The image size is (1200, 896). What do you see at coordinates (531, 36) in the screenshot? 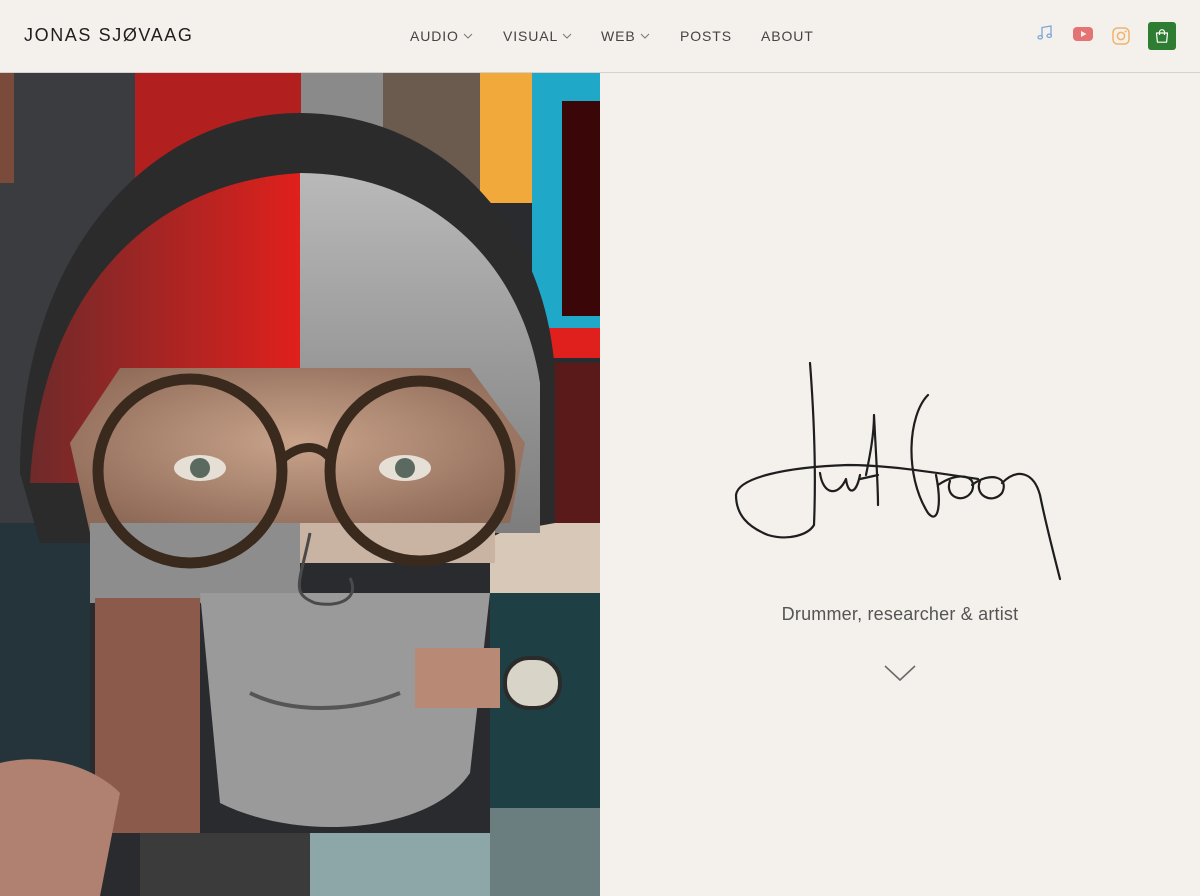
I see `nav-item-label: VISUAL` at bounding box center [531, 36].